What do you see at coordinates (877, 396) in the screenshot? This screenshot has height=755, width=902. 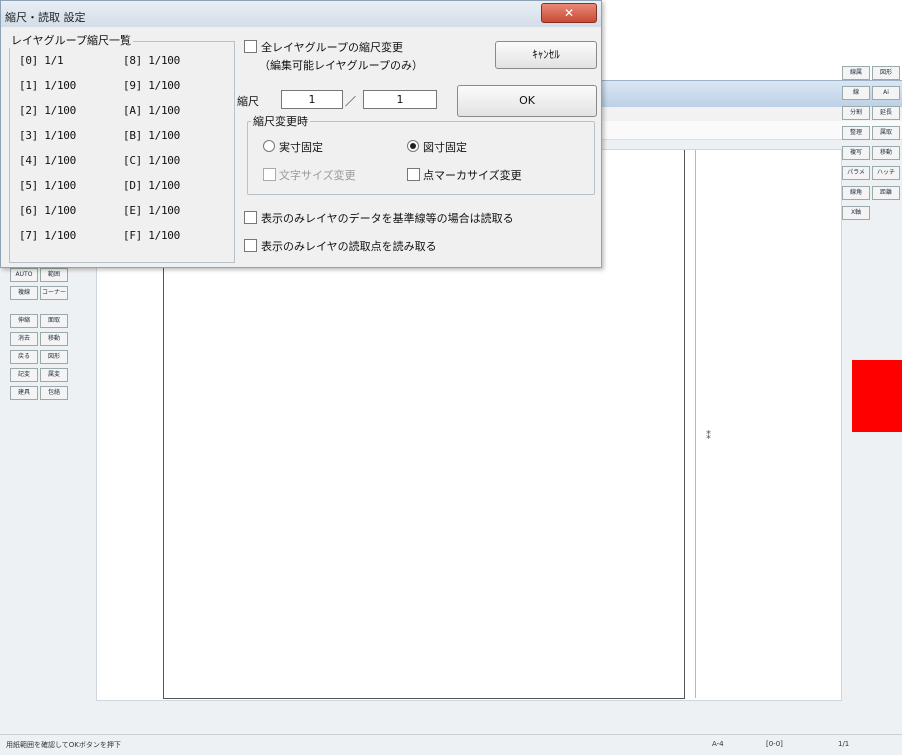 I see `red-highlight-block` at bounding box center [877, 396].